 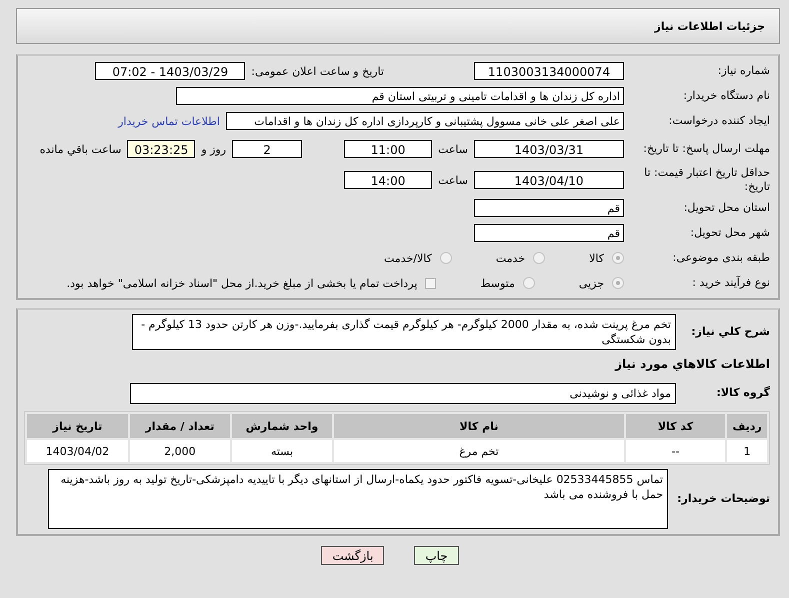 I want to click on field-value: مواد غذائی و نوشیدنی, so click(x=403, y=393).